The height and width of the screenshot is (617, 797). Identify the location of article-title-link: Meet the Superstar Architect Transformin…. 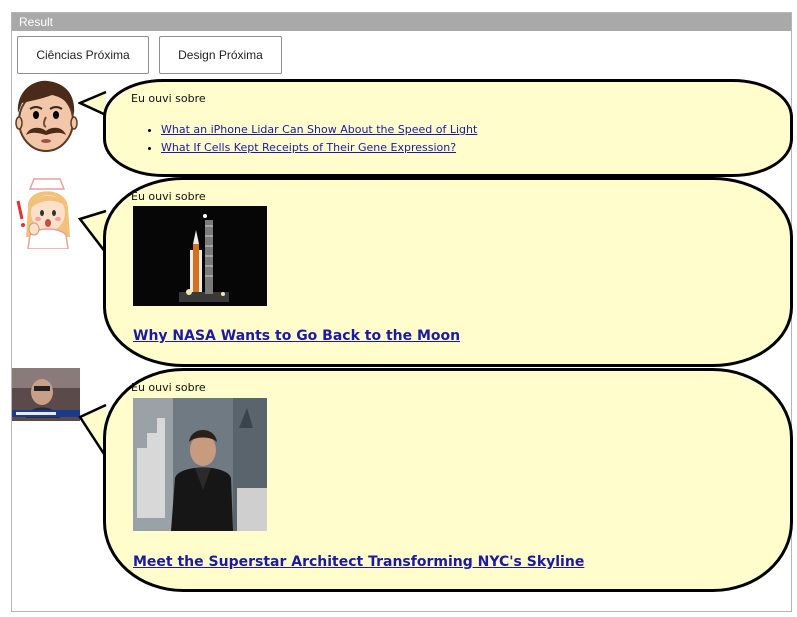
(358, 562).